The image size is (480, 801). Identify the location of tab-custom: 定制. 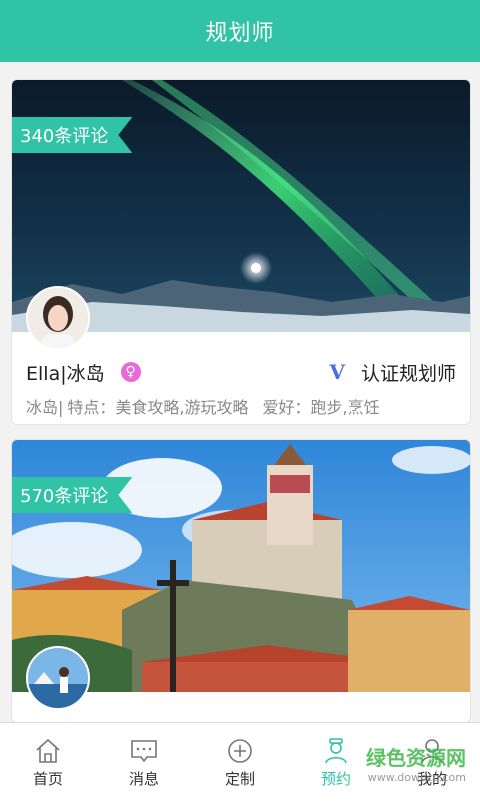
(240, 762).